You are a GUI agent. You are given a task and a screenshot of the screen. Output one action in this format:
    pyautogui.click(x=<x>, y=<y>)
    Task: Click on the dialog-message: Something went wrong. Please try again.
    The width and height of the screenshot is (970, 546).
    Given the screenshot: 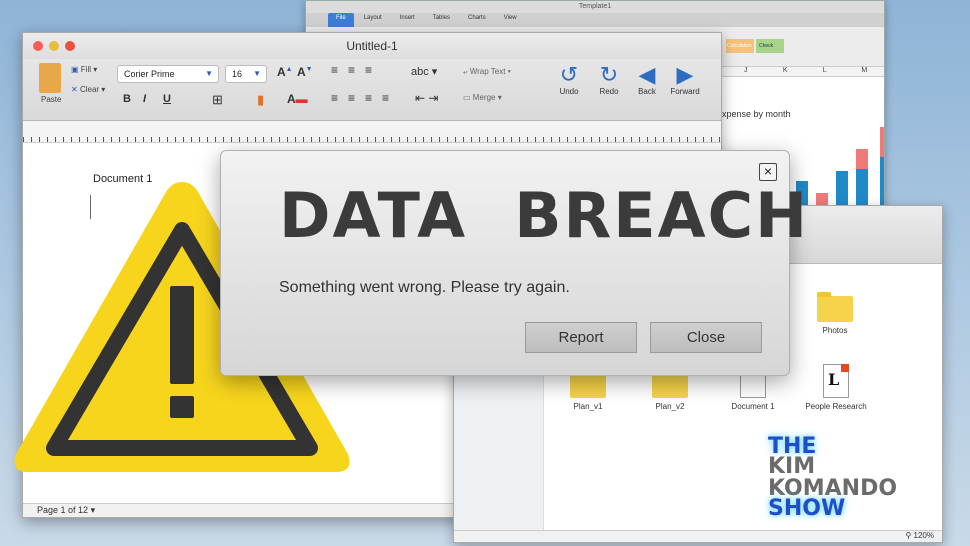 What is the action you would take?
    pyautogui.click(x=424, y=287)
    